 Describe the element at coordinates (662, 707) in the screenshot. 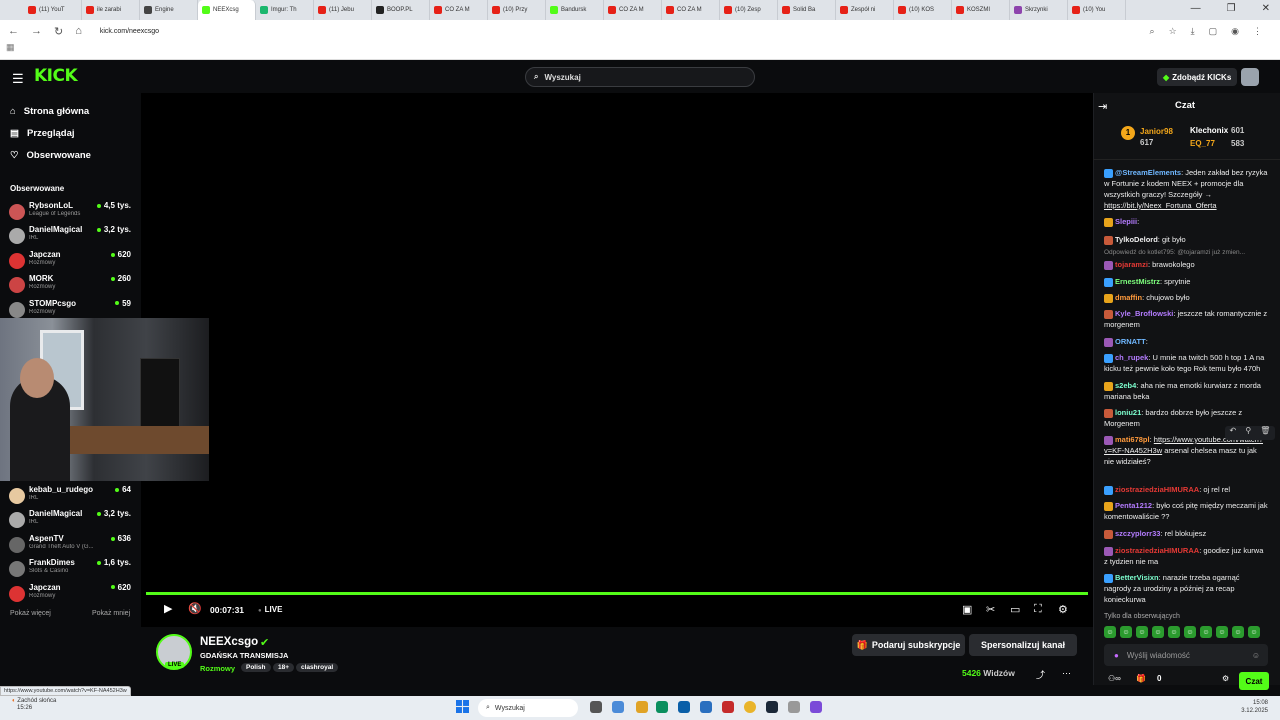

I see `edge-icon` at that location.